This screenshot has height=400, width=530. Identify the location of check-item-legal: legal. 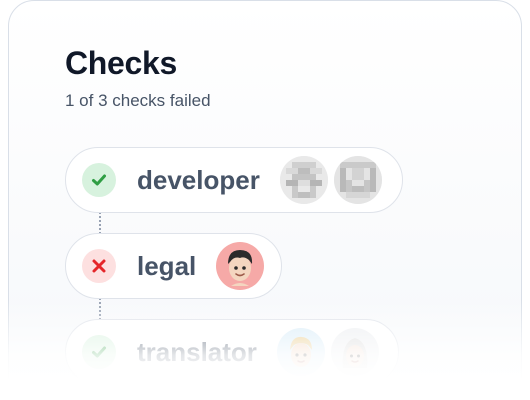
(173, 266).